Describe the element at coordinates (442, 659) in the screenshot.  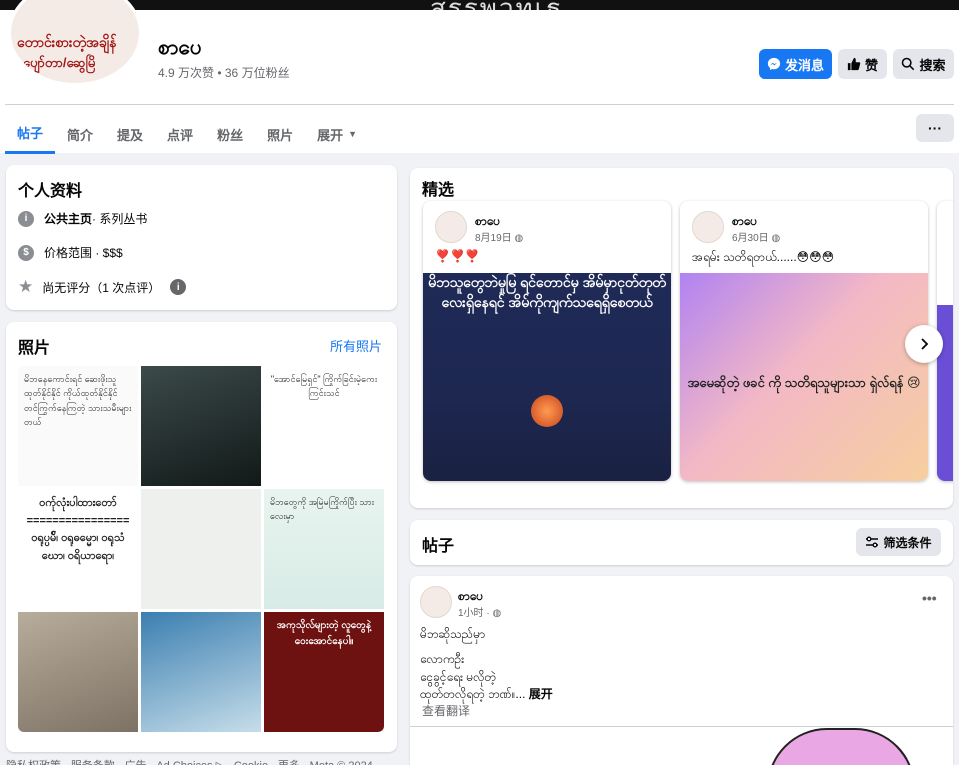
I see `post-line: လောကဦး` at that location.